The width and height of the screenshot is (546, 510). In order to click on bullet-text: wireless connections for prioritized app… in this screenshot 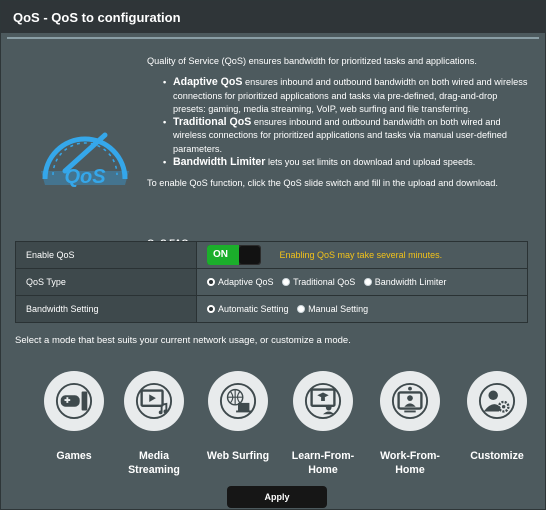, I will do `click(340, 135)`.